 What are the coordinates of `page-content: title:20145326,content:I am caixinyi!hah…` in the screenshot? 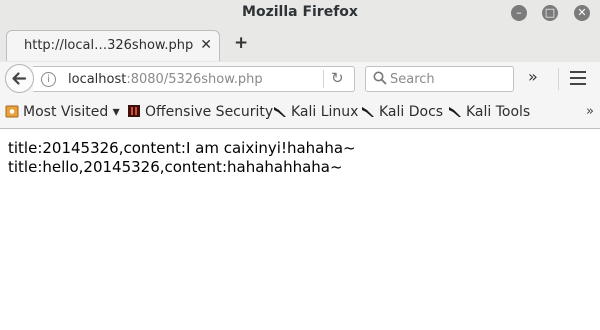 It's located at (298, 158).